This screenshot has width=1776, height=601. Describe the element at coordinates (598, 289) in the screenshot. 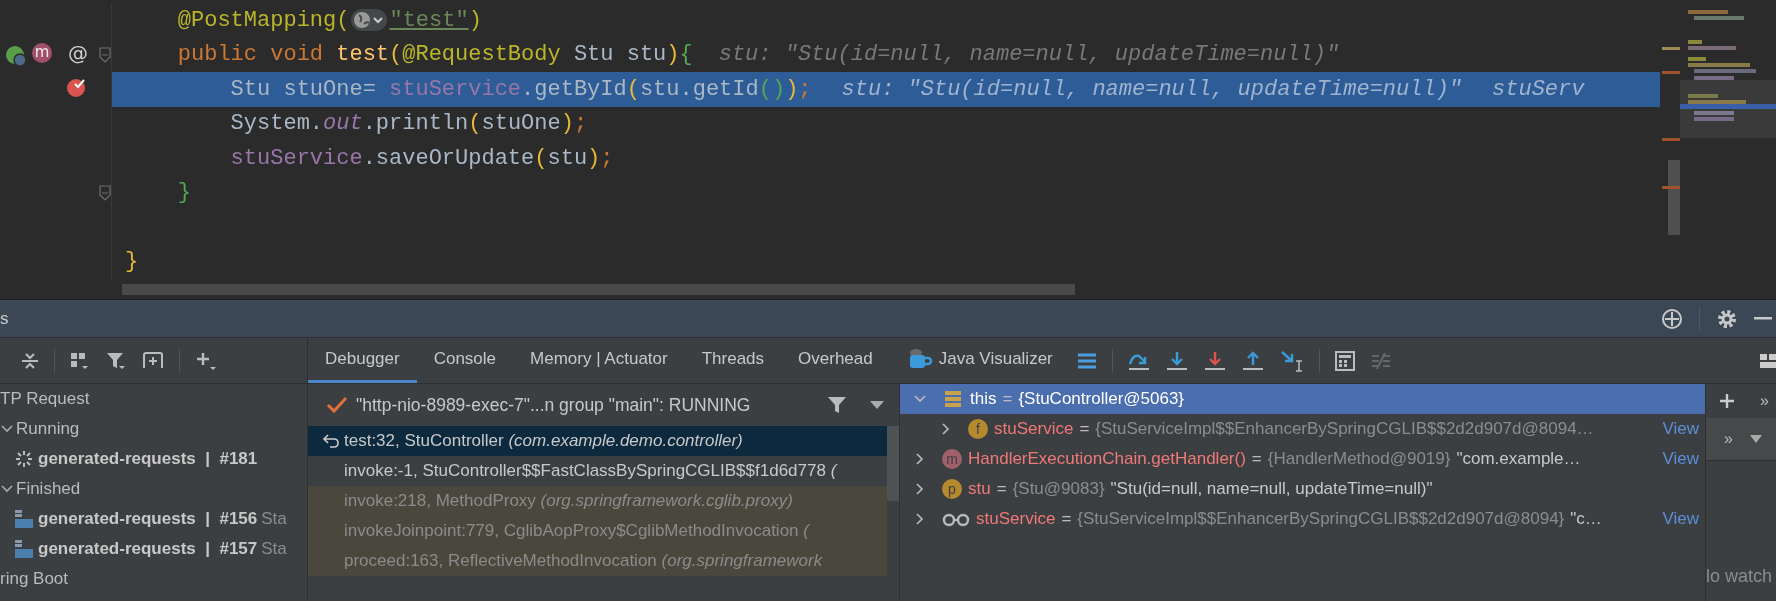

I see `horizontal-scrollbar` at that location.